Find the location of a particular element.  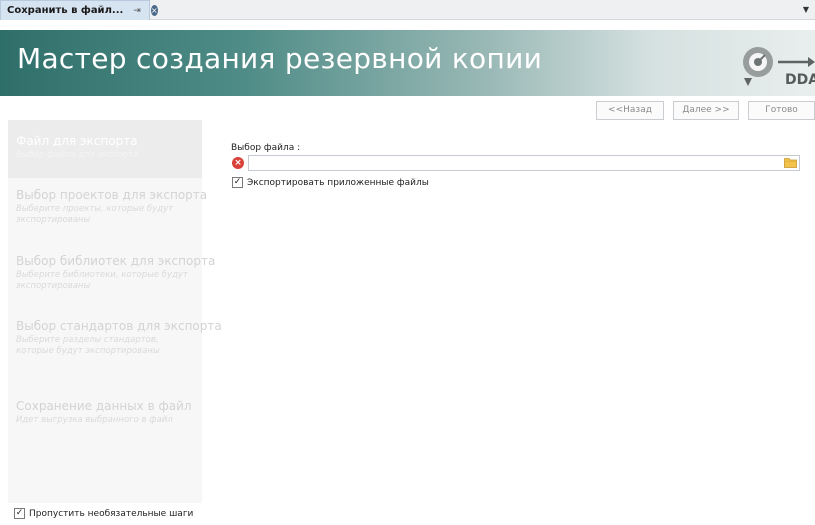

next-button: Далее >> is located at coordinates (706, 110).